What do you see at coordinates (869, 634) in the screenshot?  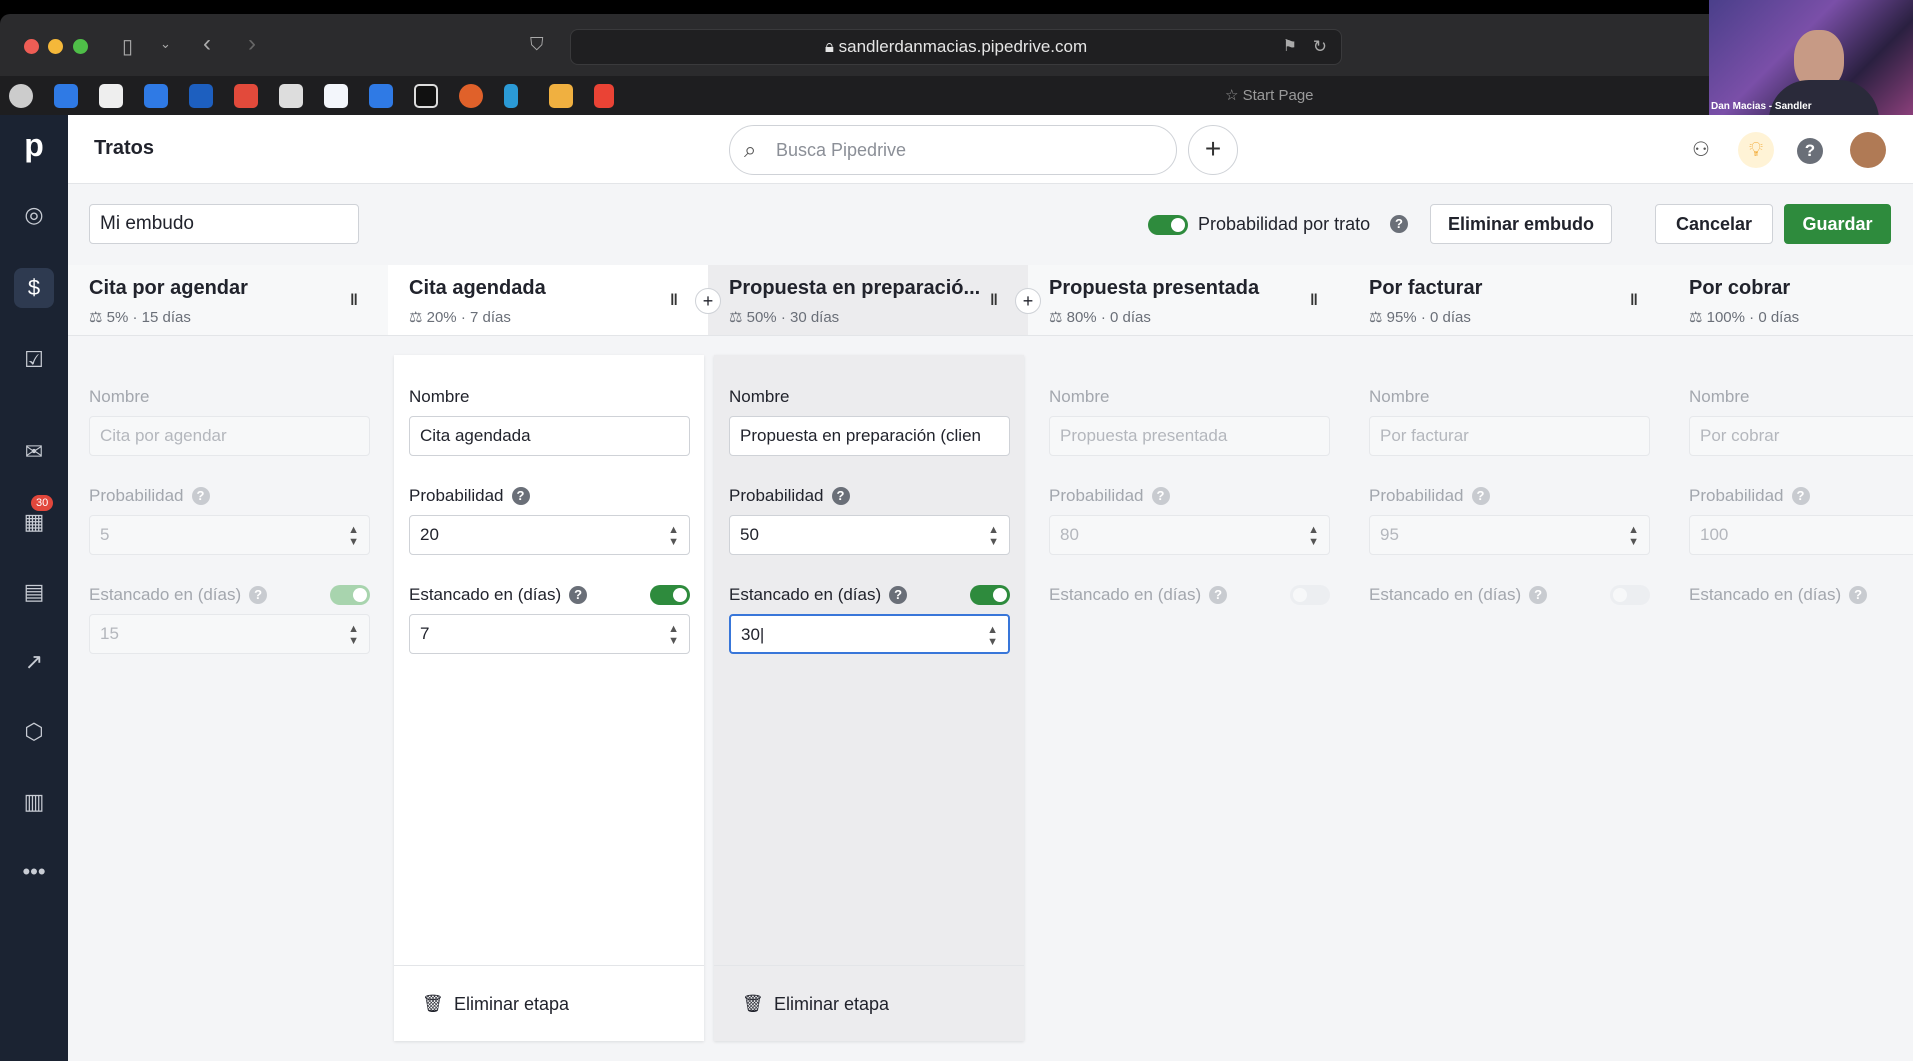 I see `rotting-days-stepper: 30| ▲ ▼` at bounding box center [869, 634].